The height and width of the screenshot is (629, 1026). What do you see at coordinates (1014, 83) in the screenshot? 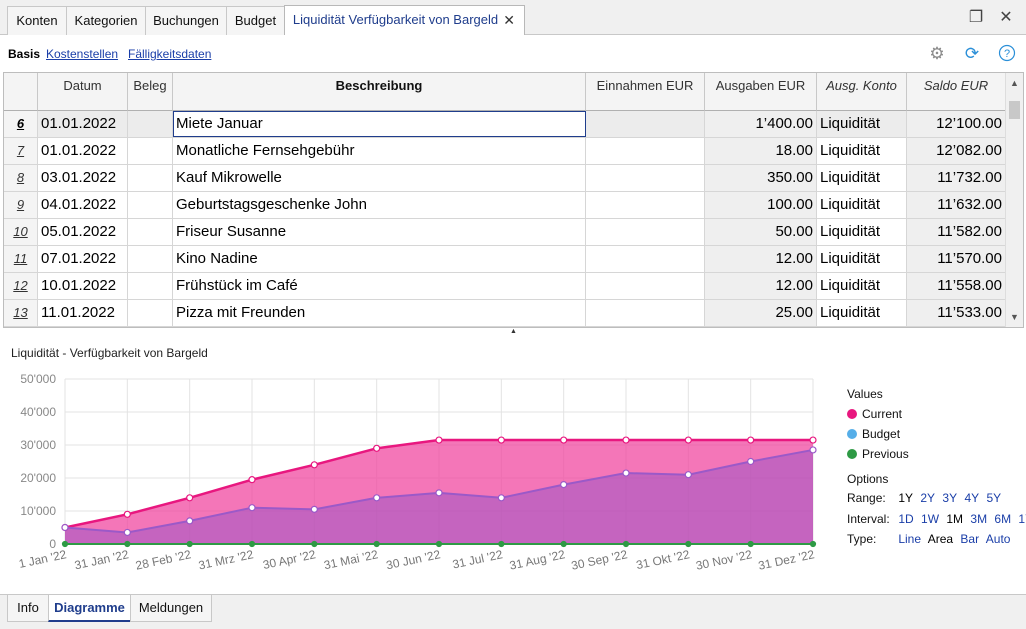
I see `scroll-up-icon: ▲` at bounding box center [1014, 83].